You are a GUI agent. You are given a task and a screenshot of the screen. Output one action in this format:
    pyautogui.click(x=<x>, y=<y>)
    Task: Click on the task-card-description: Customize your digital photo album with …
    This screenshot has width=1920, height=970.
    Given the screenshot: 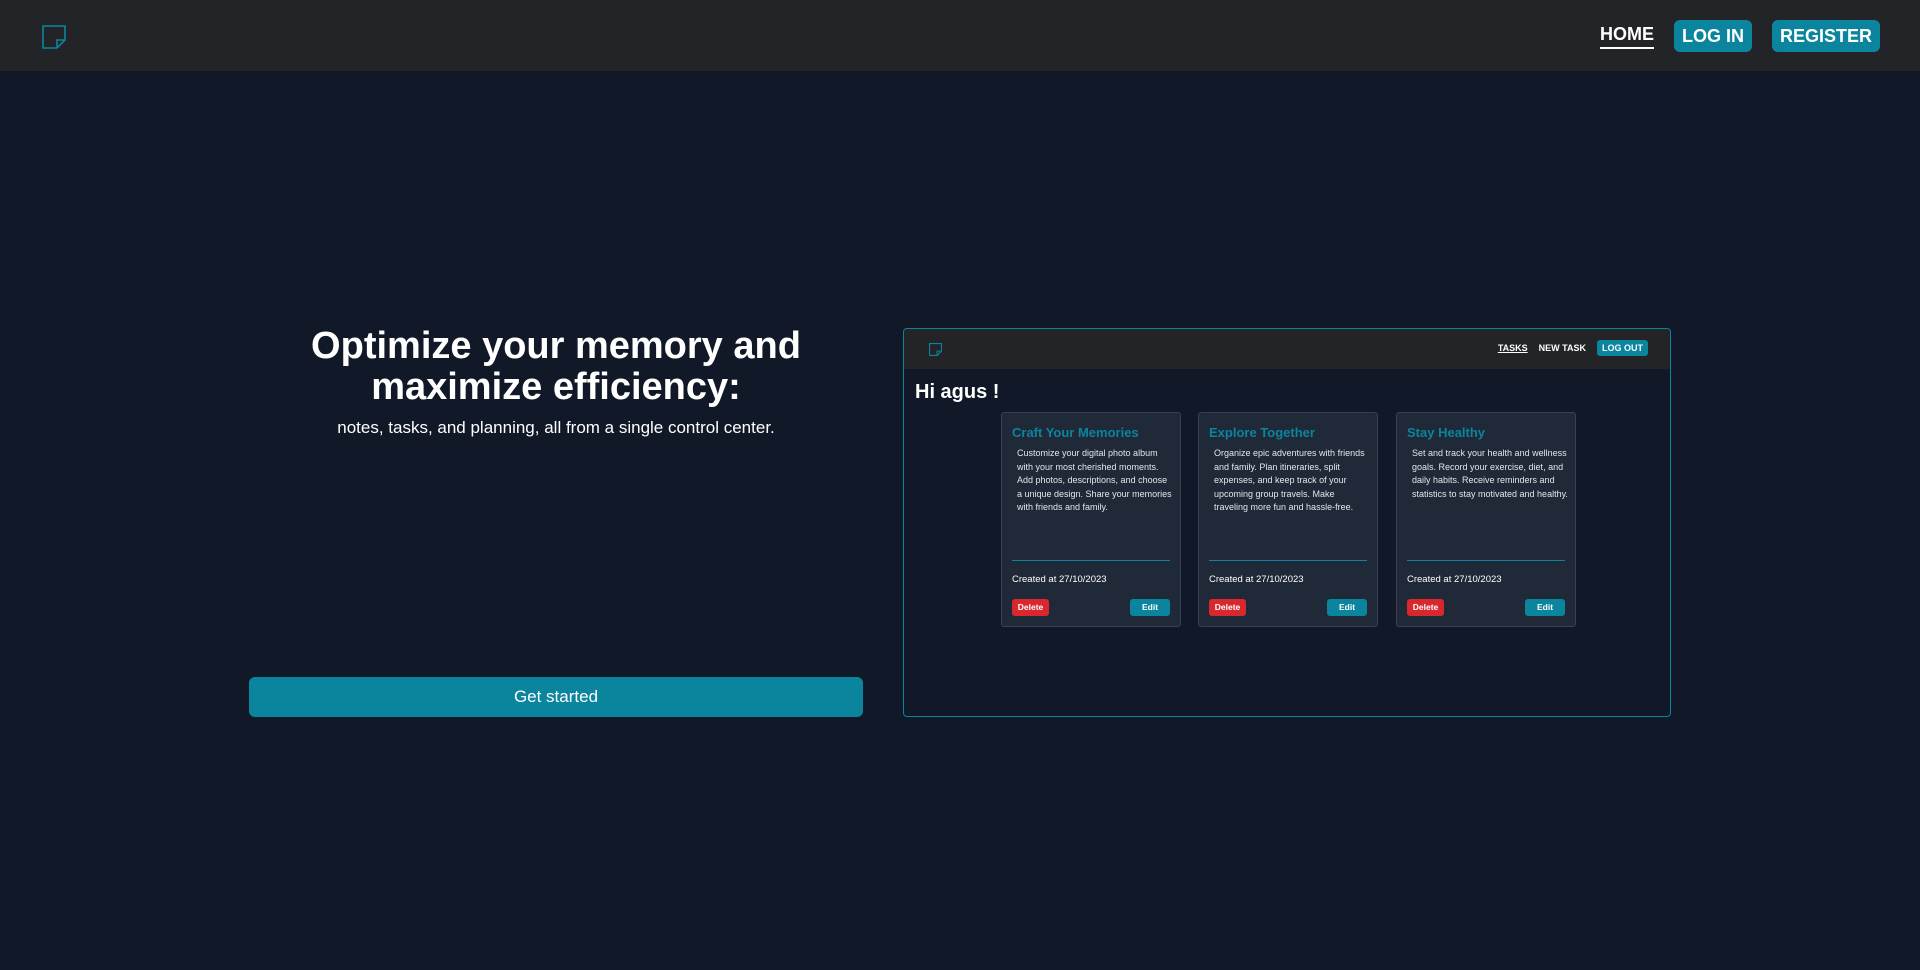 What is the action you would take?
    pyautogui.click(x=1094, y=480)
    